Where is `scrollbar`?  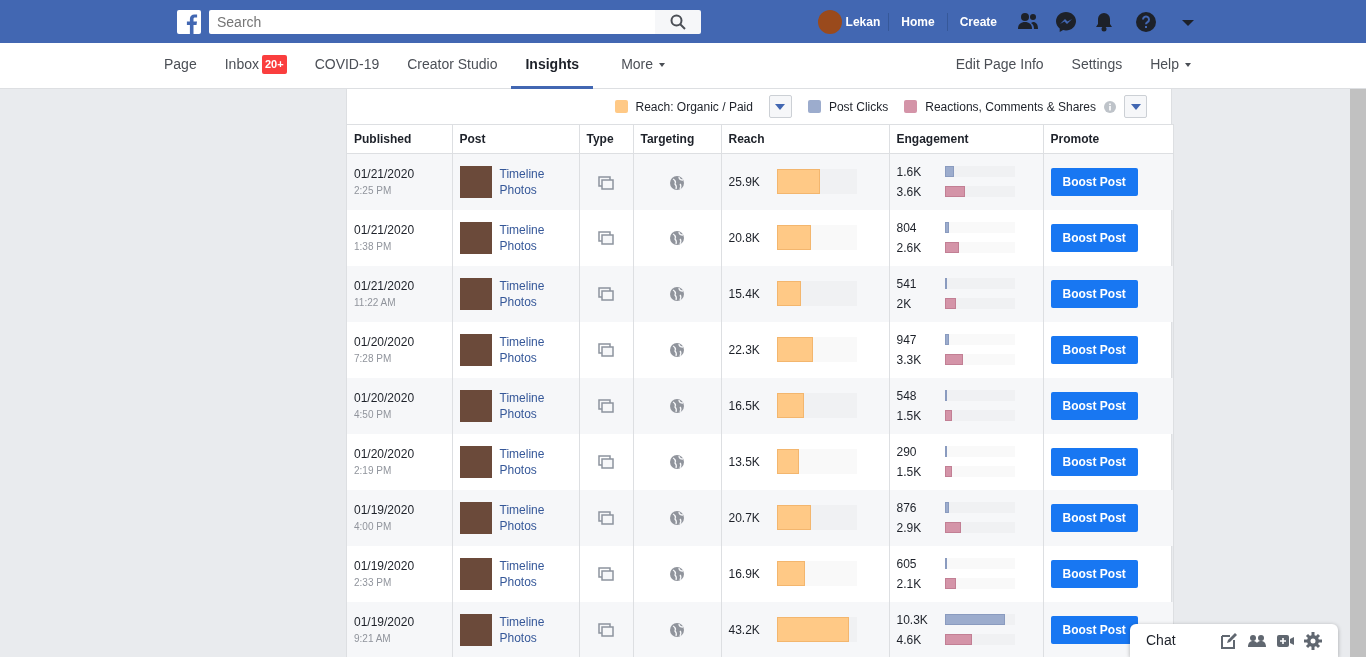
scrollbar is located at coordinates (1358, 373).